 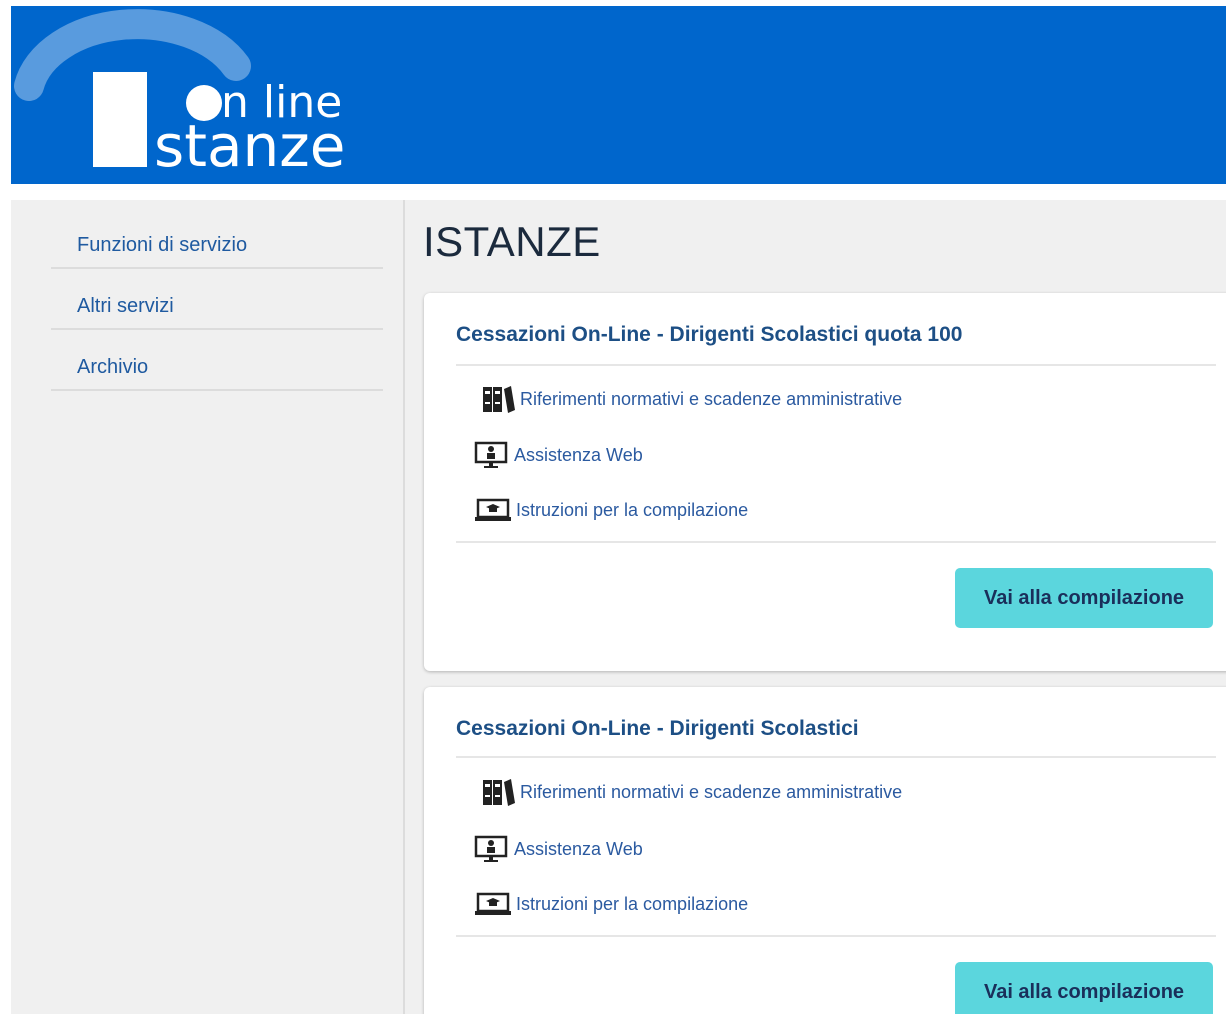 What do you see at coordinates (217, 299) in the screenshot?
I see `sidebar-item-altri-servizi: Altri servizi` at bounding box center [217, 299].